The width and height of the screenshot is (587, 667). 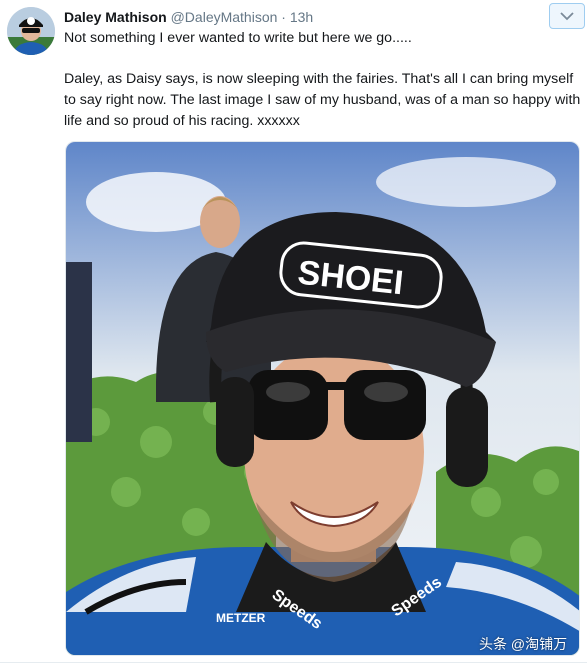 What do you see at coordinates (224, 17) in the screenshot?
I see `author-handle: @DaleyMathison` at bounding box center [224, 17].